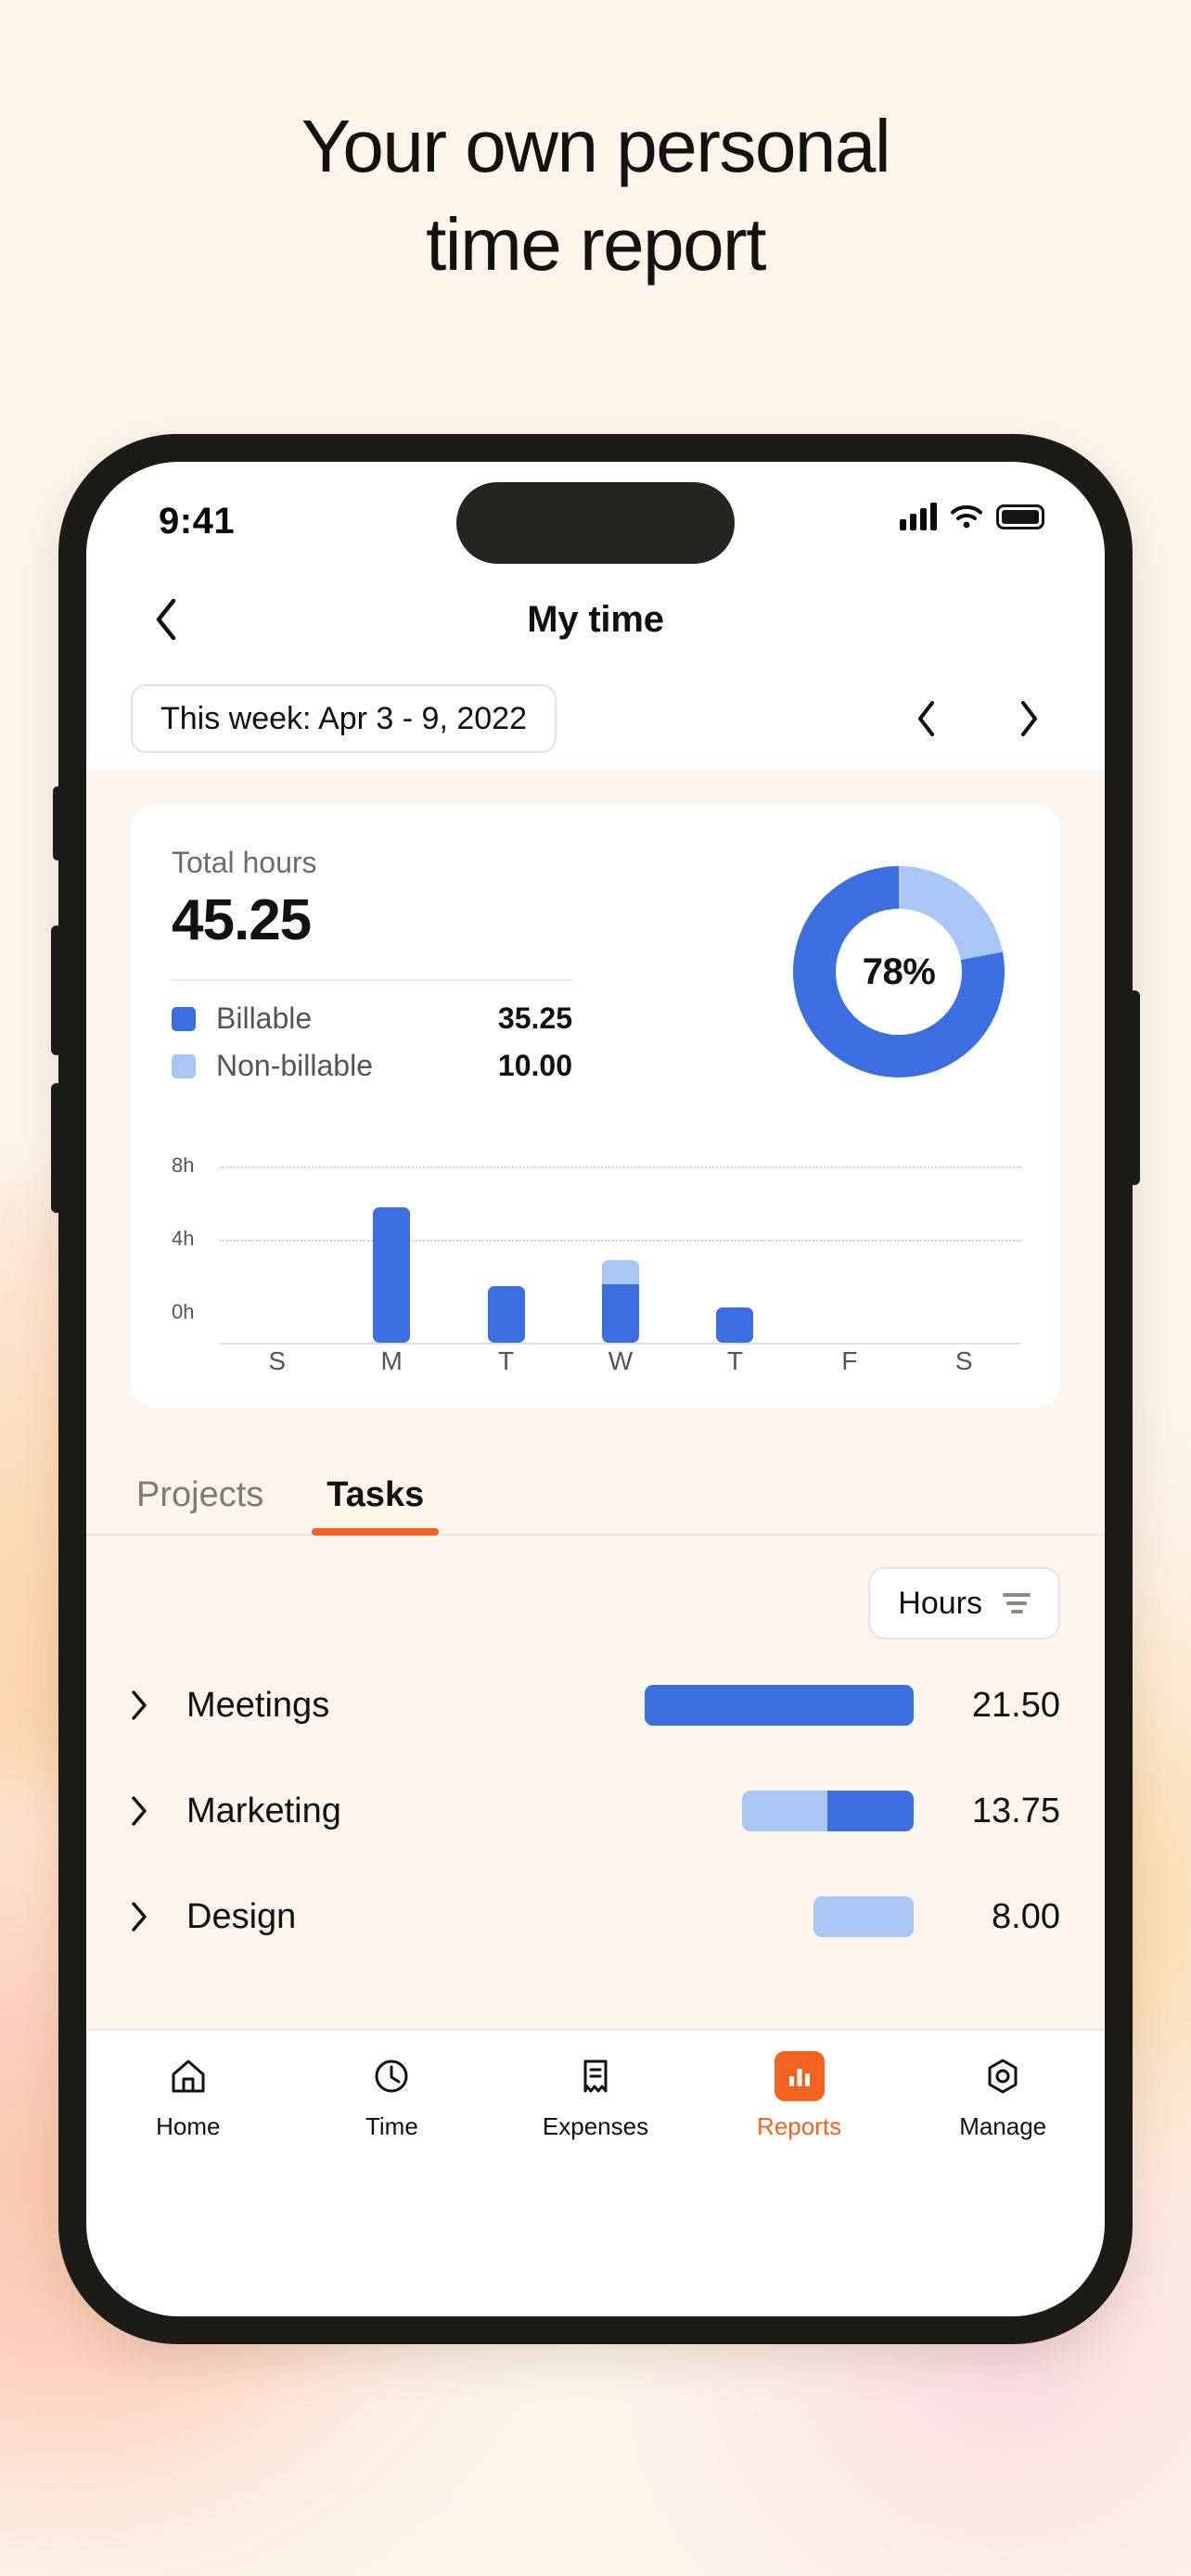 The width and height of the screenshot is (1191, 2576). Describe the element at coordinates (391, 1360) in the screenshot. I see `x-axis-tick-label: M` at that location.